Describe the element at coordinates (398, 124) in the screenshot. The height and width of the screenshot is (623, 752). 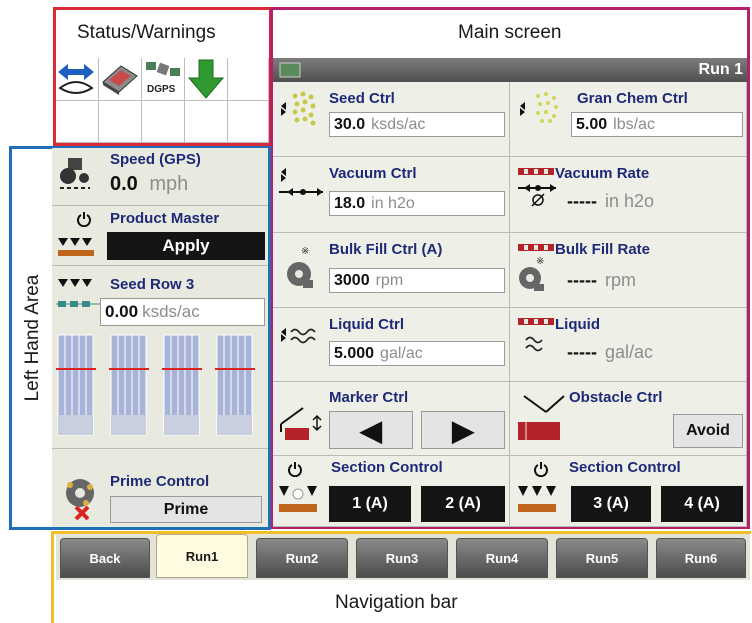
I see `seed-ctrl-unit: ksds/ac` at that location.